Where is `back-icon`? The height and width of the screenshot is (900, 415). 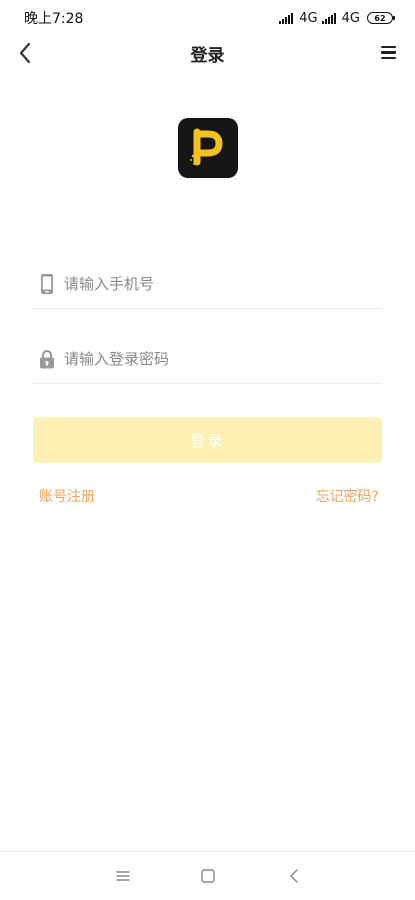
back-icon is located at coordinates (295, 876).